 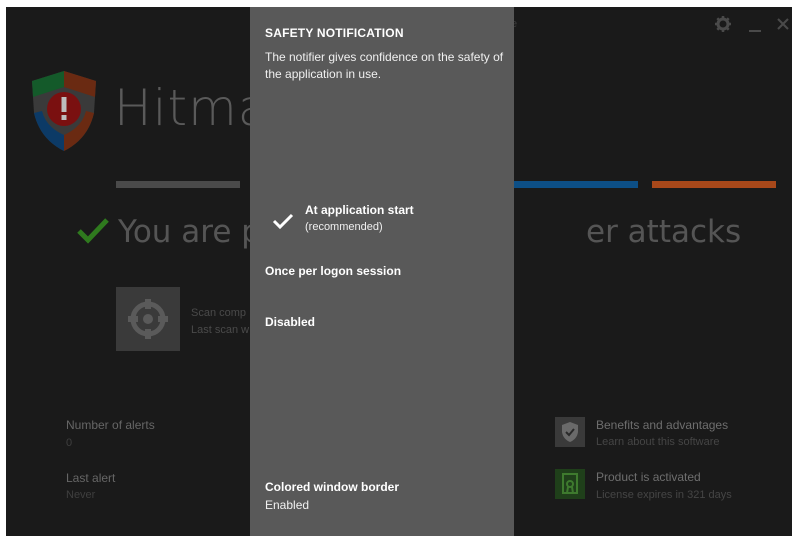 What do you see at coordinates (648, 477) in the screenshot?
I see `product-title: Product is activated` at bounding box center [648, 477].